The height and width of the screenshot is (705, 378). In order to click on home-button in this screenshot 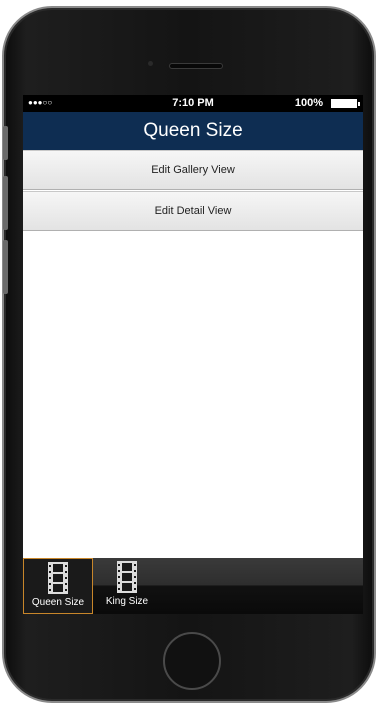, I will do `click(192, 661)`.